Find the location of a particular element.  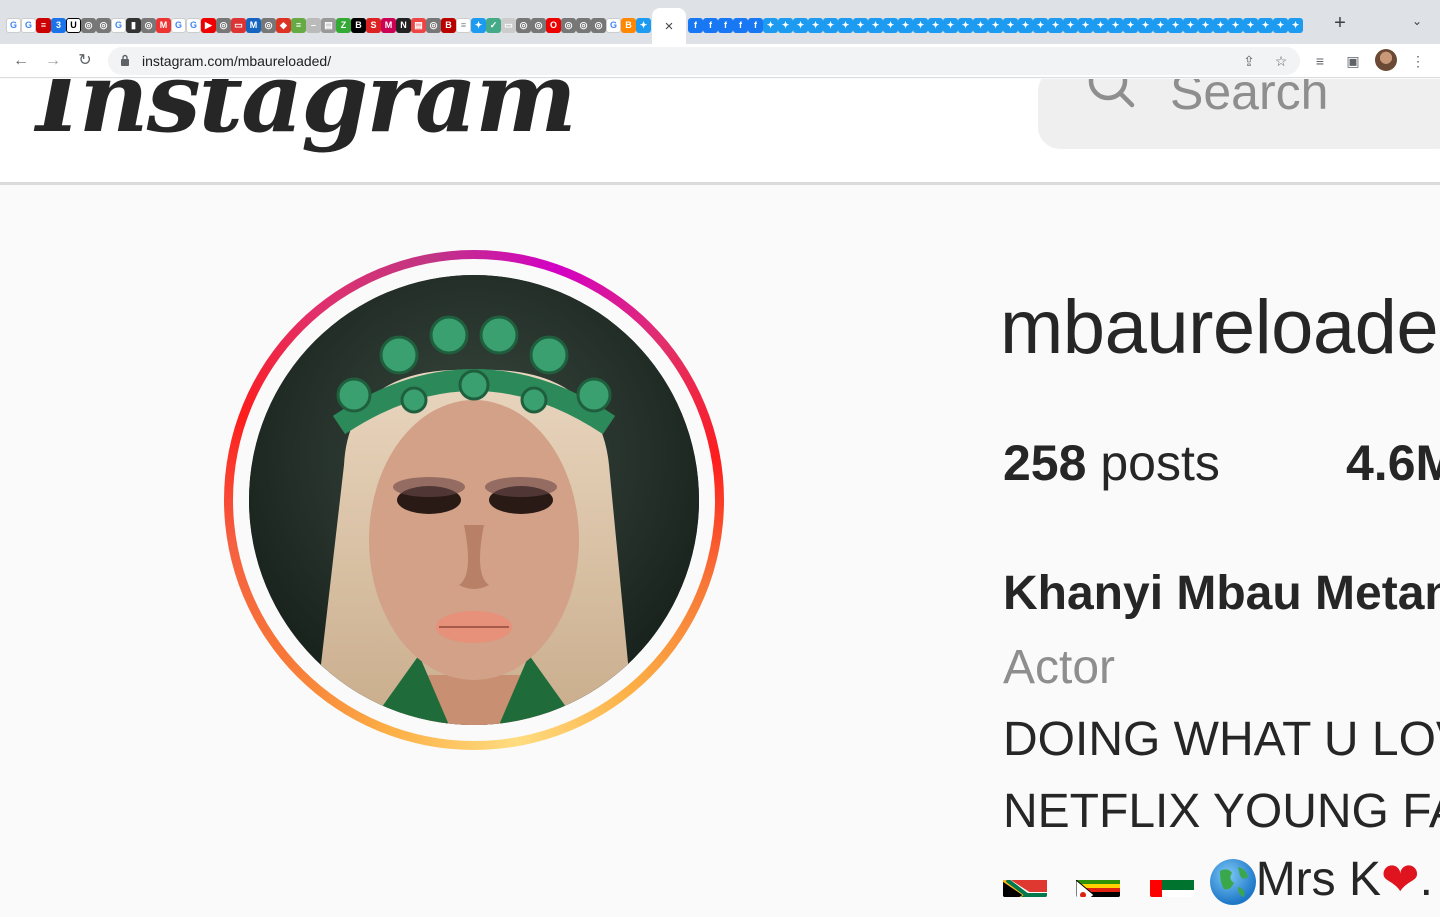

forward-arrow-icon: → is located at coordinates (53, 61).